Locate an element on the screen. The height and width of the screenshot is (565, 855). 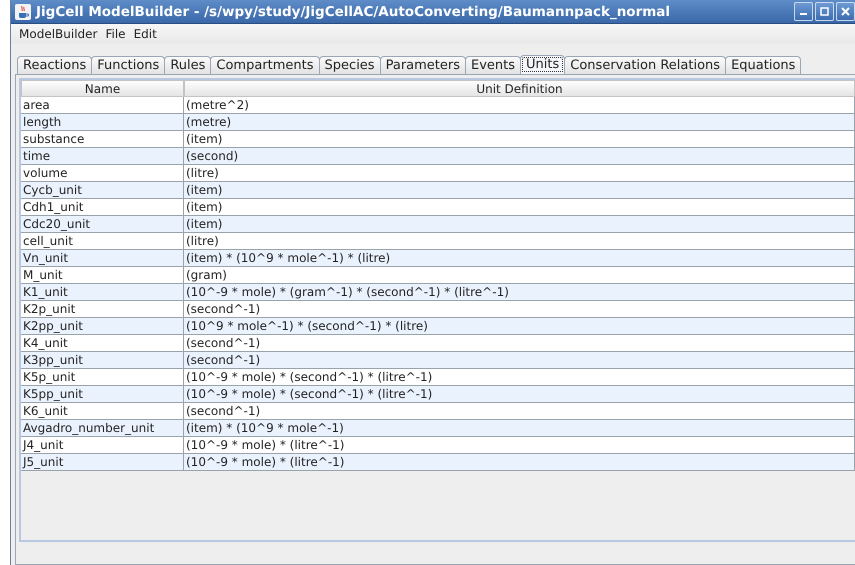
table-cell: (10^9 * mole^-1) * (second^-1) * (litre) is located at coordinates (519, 326).